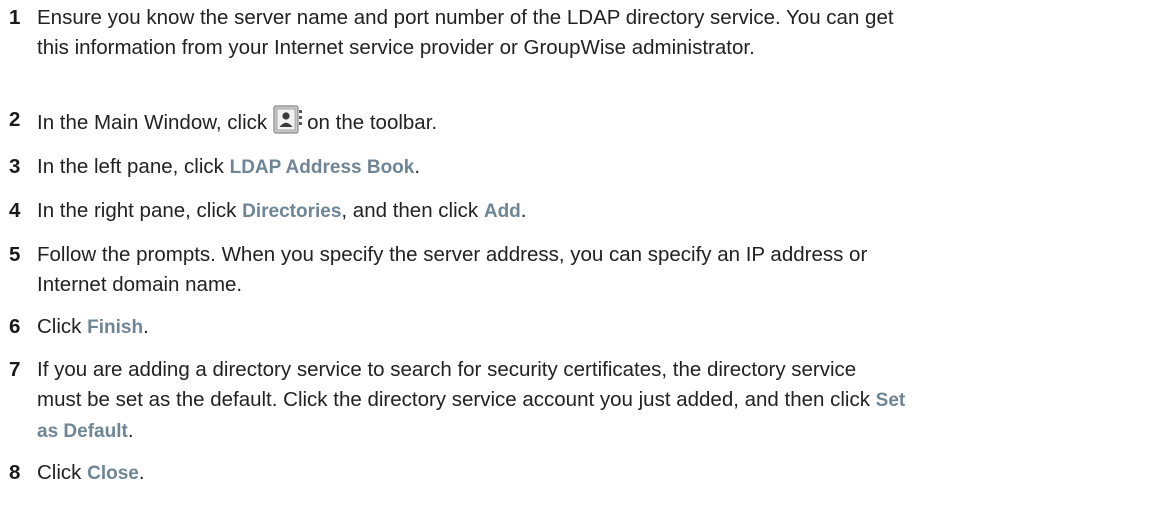  Describe the element at coordinates (130, 166) in the screenshot. I see `step-text-before: In the left pane, click` at that location.